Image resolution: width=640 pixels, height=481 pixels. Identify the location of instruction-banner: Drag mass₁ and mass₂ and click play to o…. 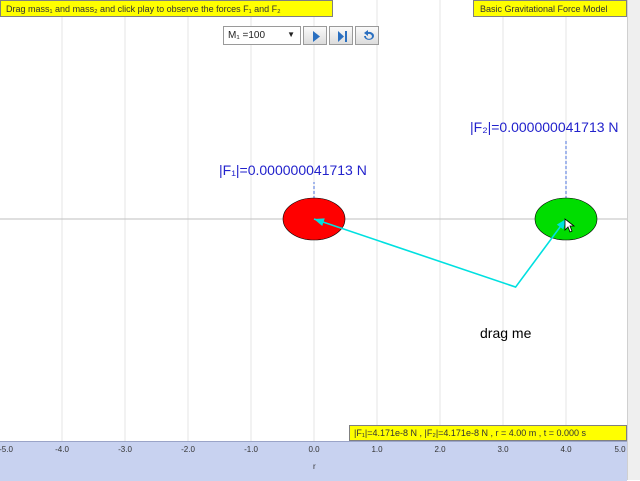
(166, 8).